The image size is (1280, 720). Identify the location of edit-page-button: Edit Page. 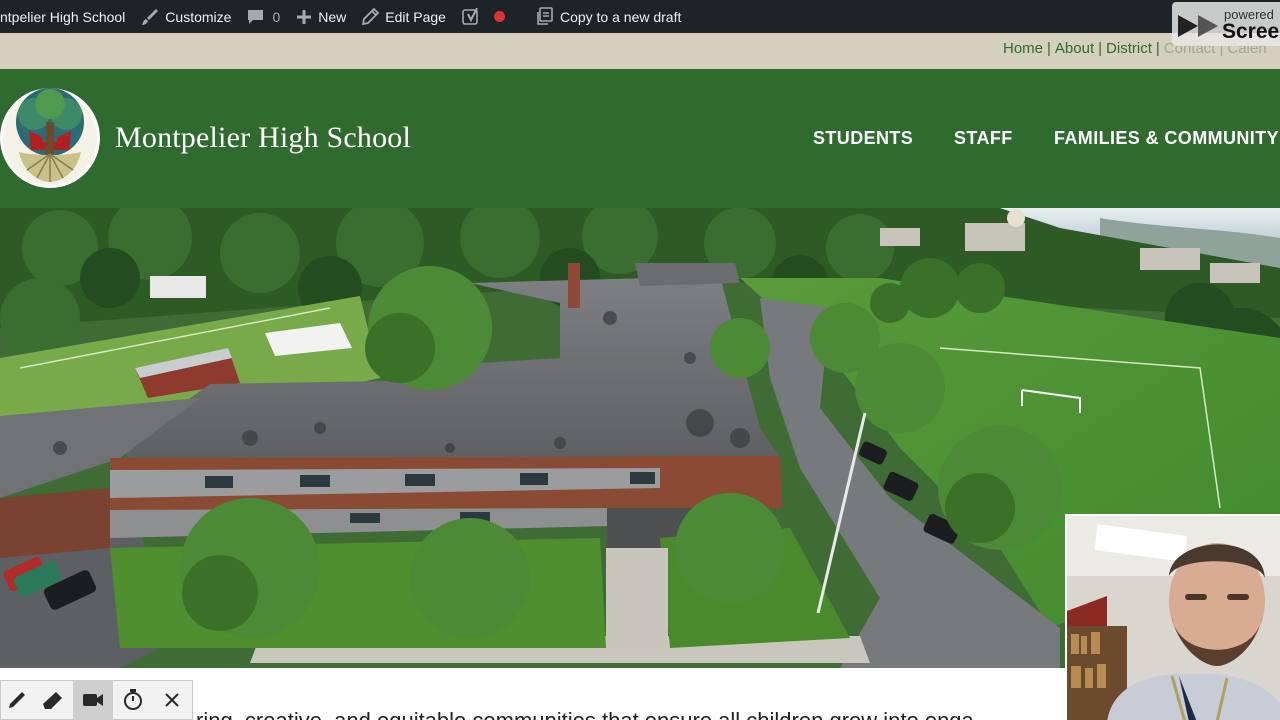
(404, 16).